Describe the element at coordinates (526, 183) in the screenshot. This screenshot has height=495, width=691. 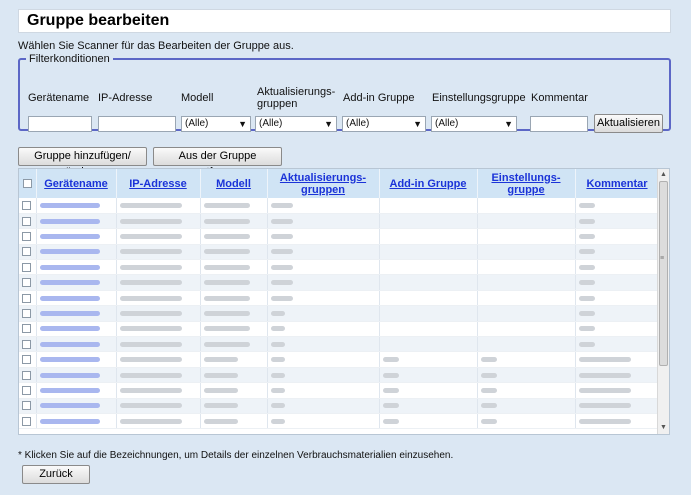
I see `column-header-settings-group: Einstellungs-gruppe` at that location.